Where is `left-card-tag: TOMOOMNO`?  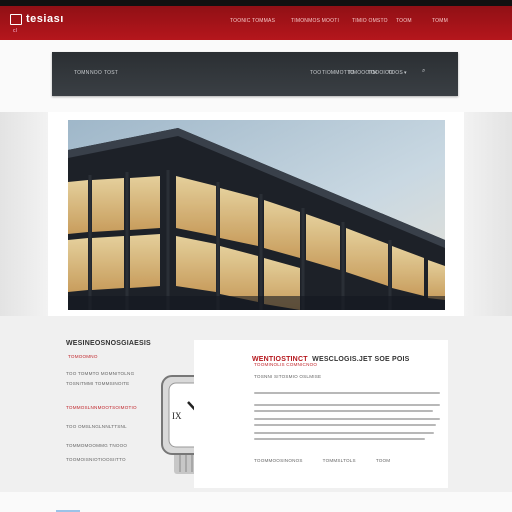
left-card-tag: TOMOOMNO is located at coordinates (129, 356).